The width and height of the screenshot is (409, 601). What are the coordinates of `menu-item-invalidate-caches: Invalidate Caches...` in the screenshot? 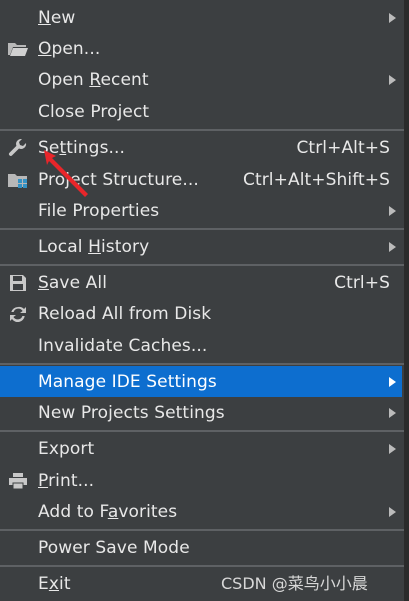 It's located at (201, 345).